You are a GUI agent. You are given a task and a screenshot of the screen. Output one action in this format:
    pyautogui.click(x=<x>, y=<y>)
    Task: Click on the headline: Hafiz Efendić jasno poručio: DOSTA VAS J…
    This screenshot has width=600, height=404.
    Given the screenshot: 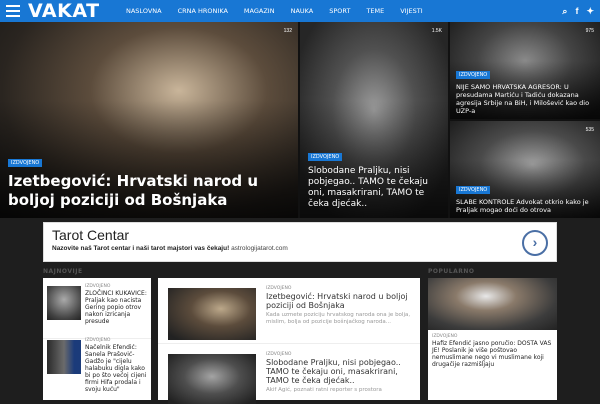 What is the action you would take?
    pyautogui.click(x=492, y=354)
    